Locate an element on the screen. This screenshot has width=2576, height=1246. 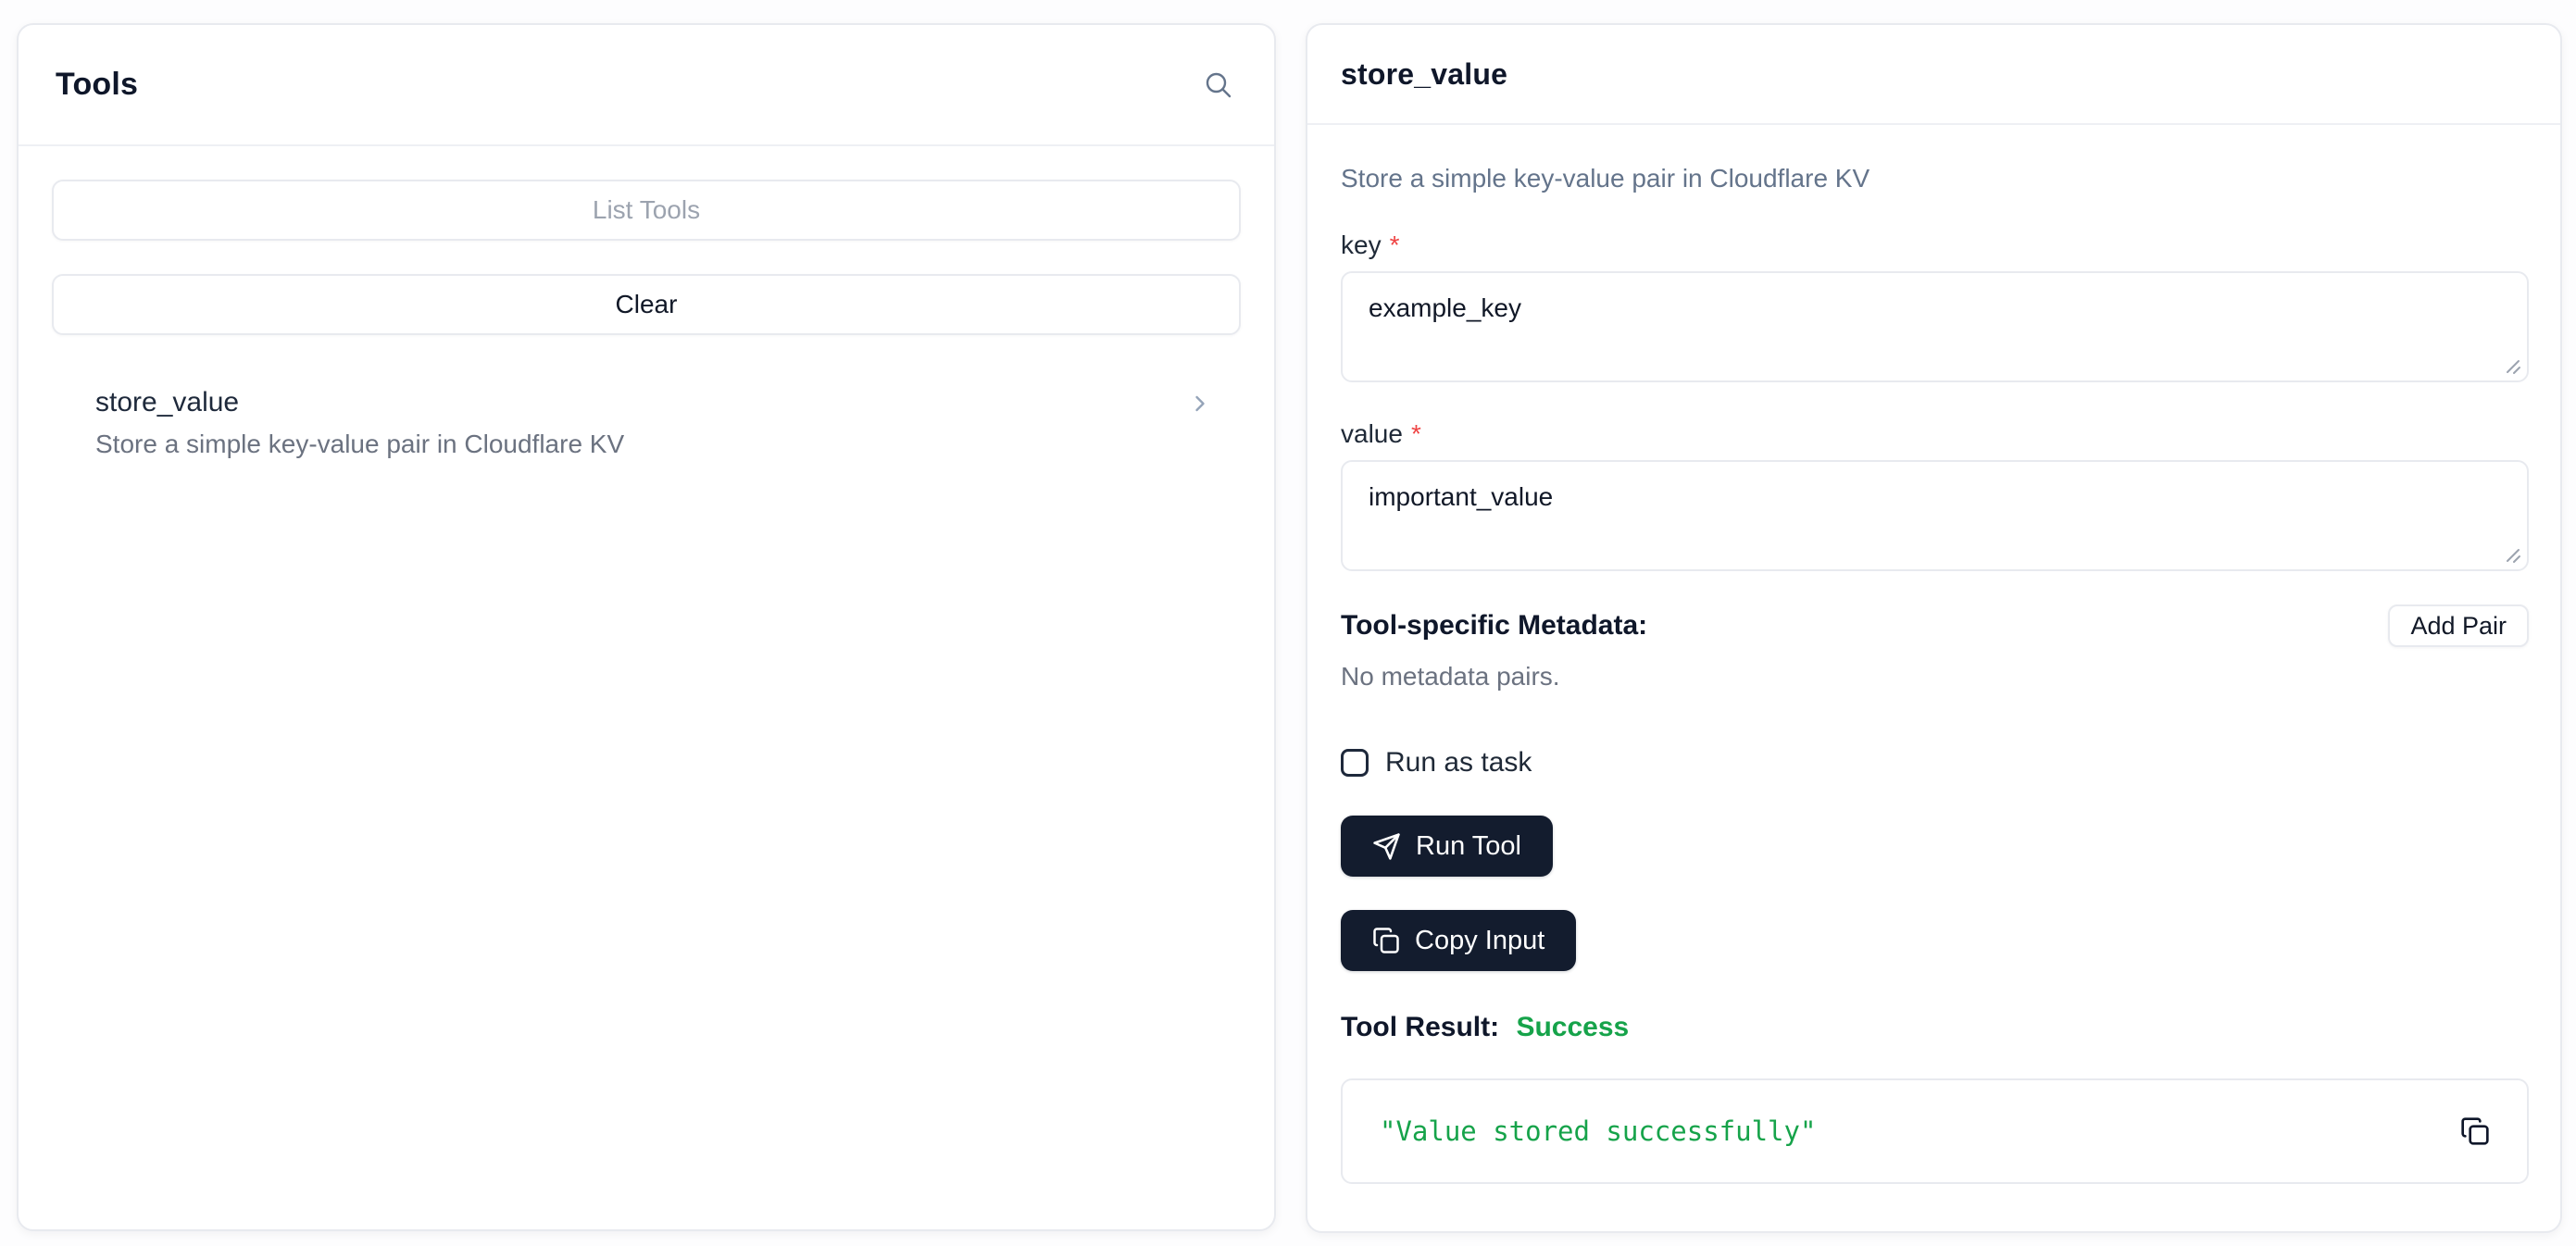
send-icon is located at coordinates (1386, 846).